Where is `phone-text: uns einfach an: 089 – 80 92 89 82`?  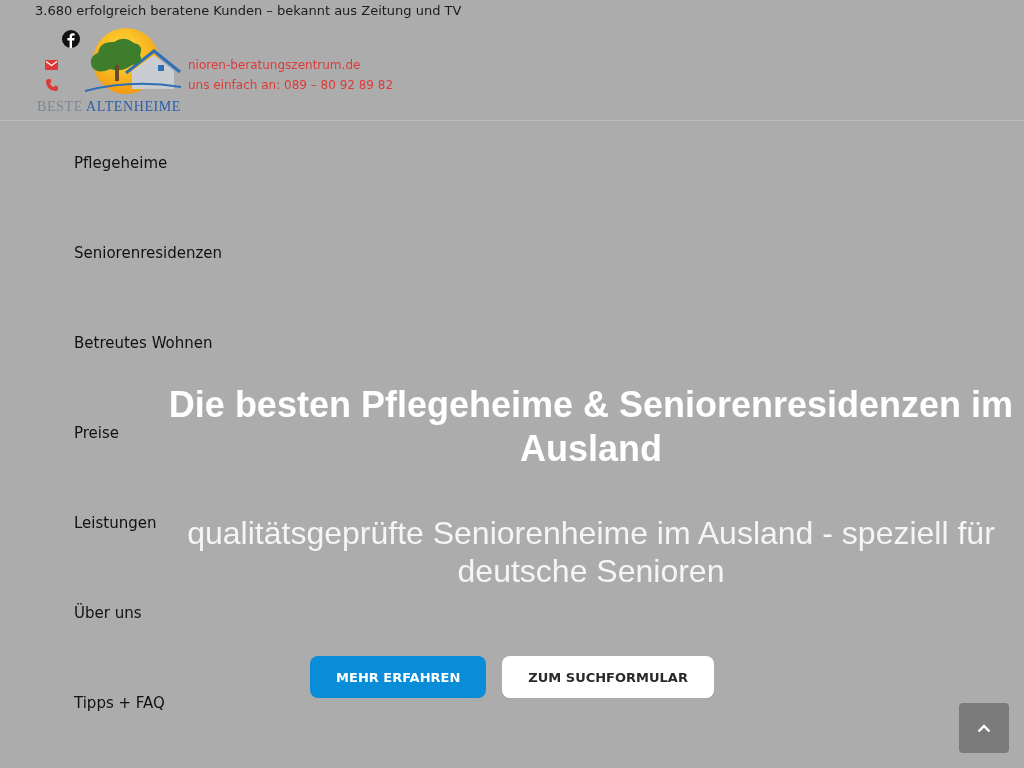 phone-text: uns einfach an: 089 – 80 92 89 82 is located at coordinates (291, 85).